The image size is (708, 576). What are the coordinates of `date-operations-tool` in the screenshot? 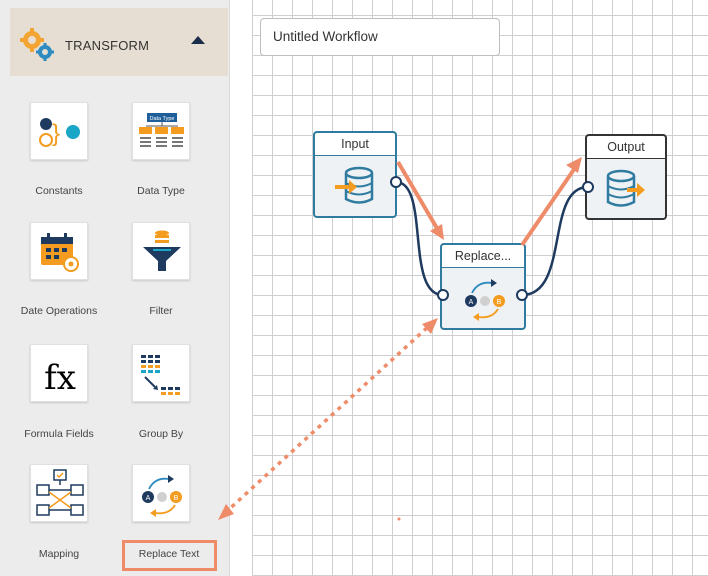 It's located at (59, 251).